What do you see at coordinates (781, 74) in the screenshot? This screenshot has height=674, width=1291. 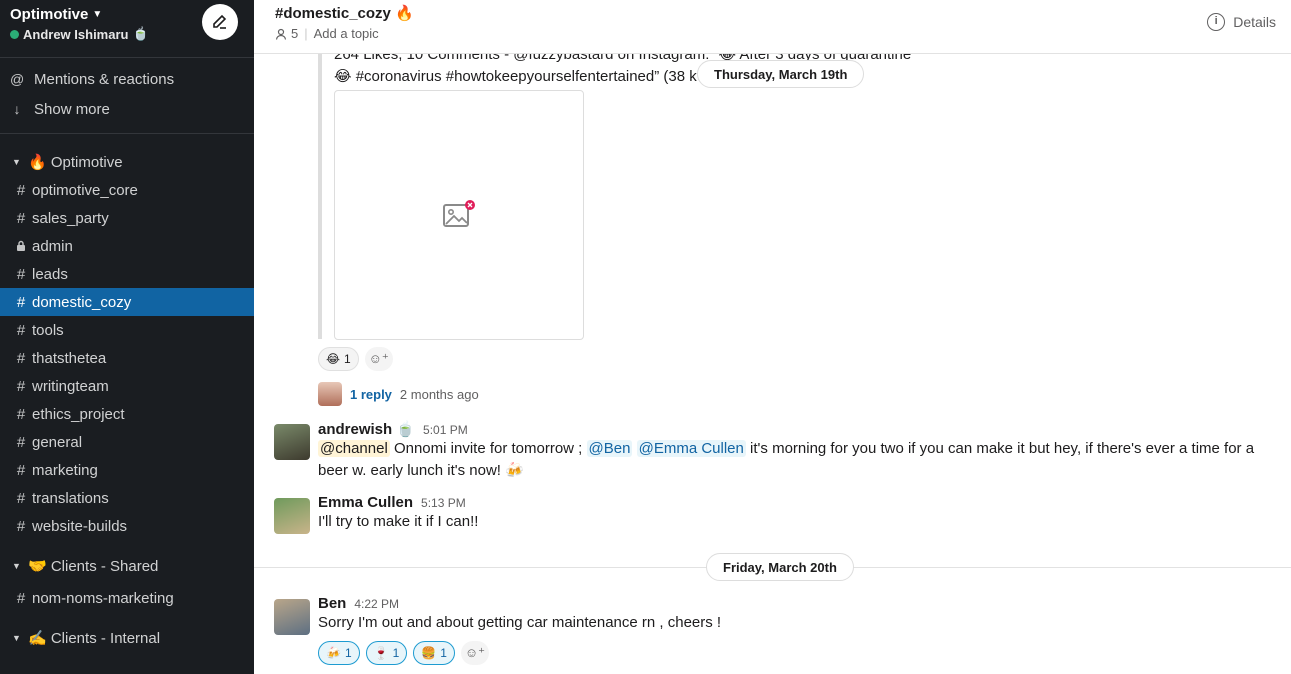 I see `date-divider-pill: Thursday, March 19th` at bounding box center [781, 74].